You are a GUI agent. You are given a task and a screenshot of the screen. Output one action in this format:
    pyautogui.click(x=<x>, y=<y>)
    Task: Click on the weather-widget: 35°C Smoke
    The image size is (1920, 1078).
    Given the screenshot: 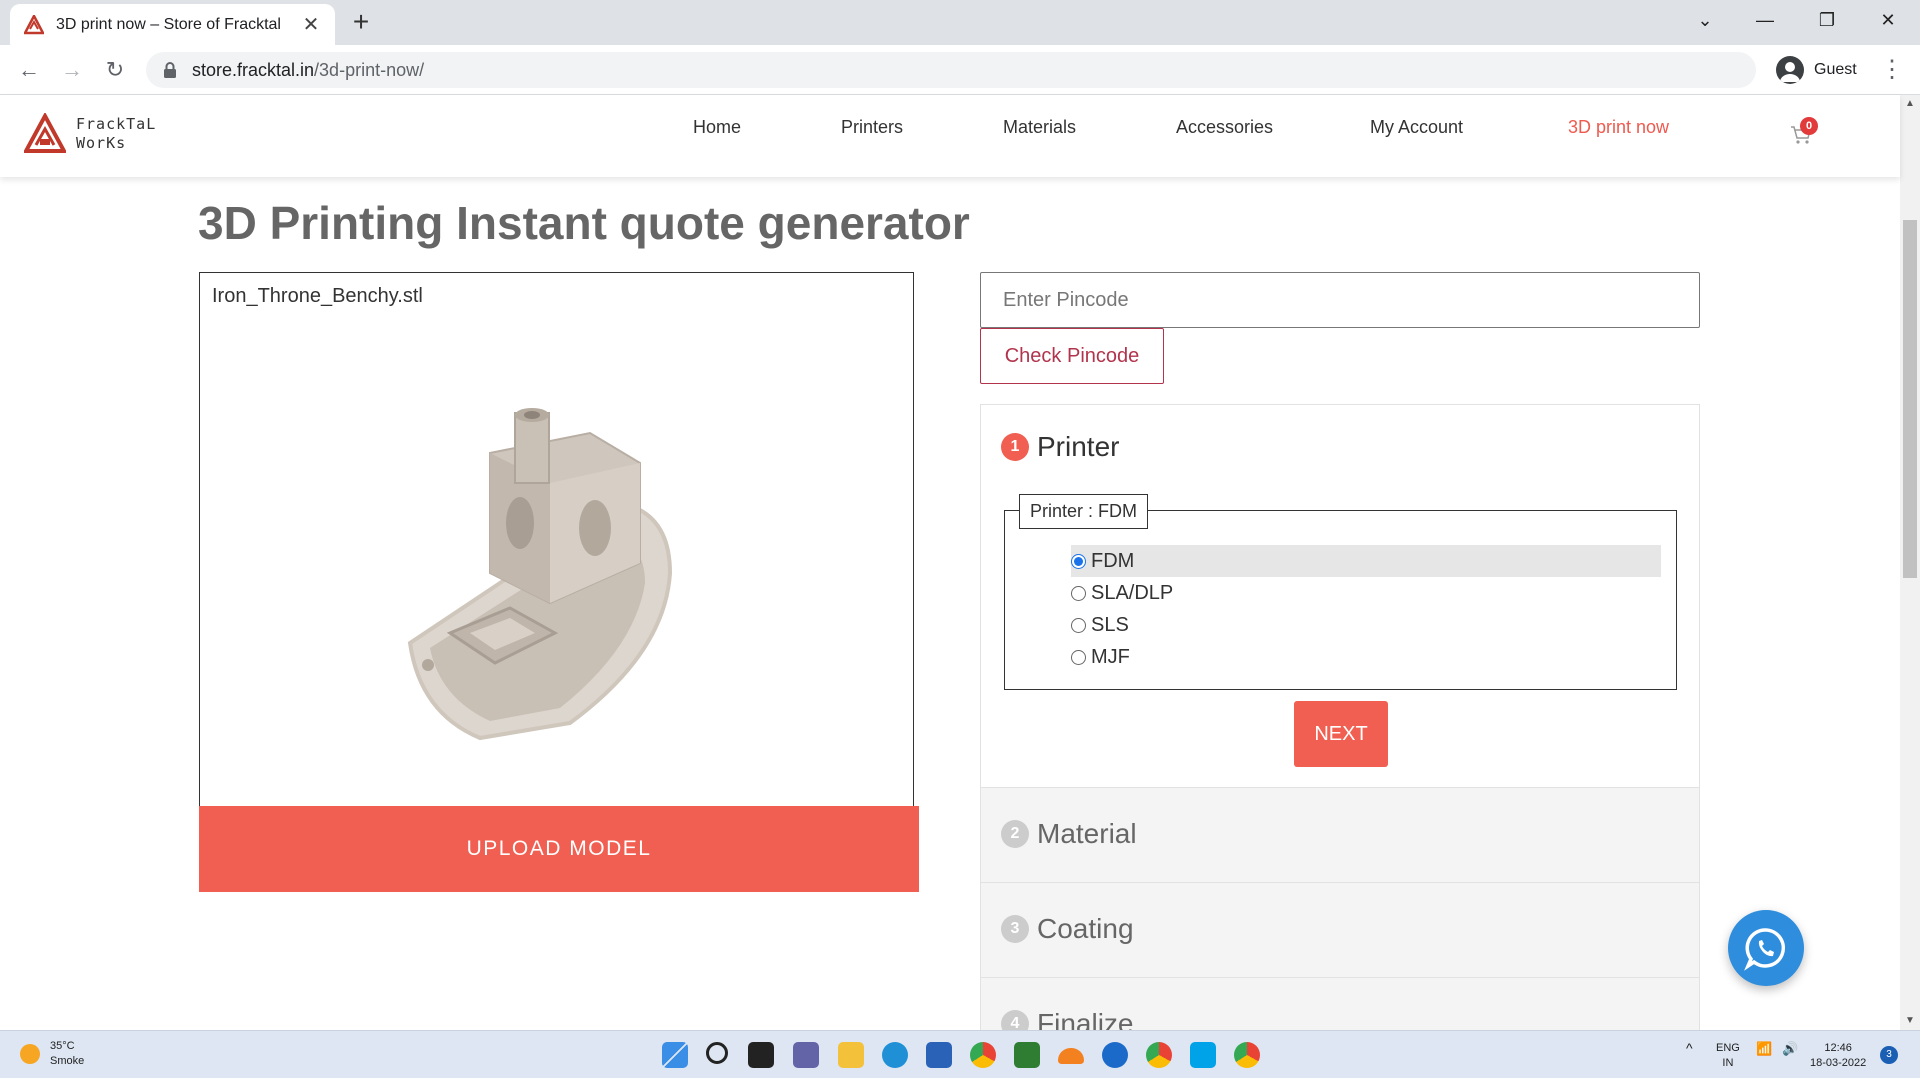 What is the action you would take?
    pyautogui.click(x=52, y=1054)
    